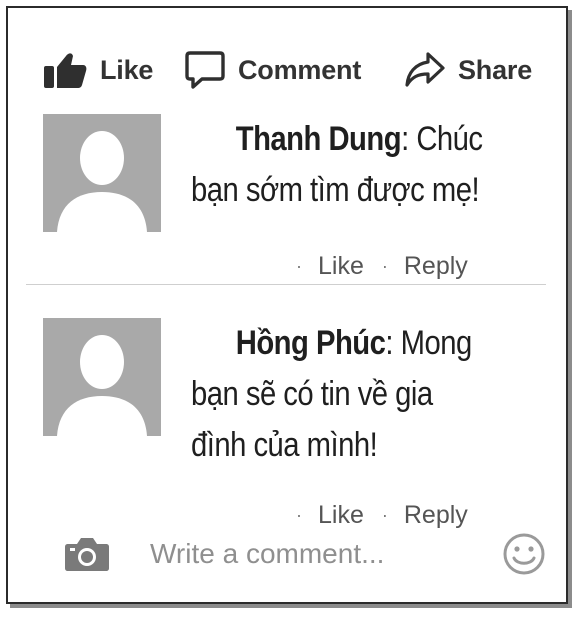 Image resolution: width=588 pixels, height=621 pixels. What do you see at coordinates (65, 70) in the screenshot?
I see `thumbs-up-icon` at bounding box center [65, 70].